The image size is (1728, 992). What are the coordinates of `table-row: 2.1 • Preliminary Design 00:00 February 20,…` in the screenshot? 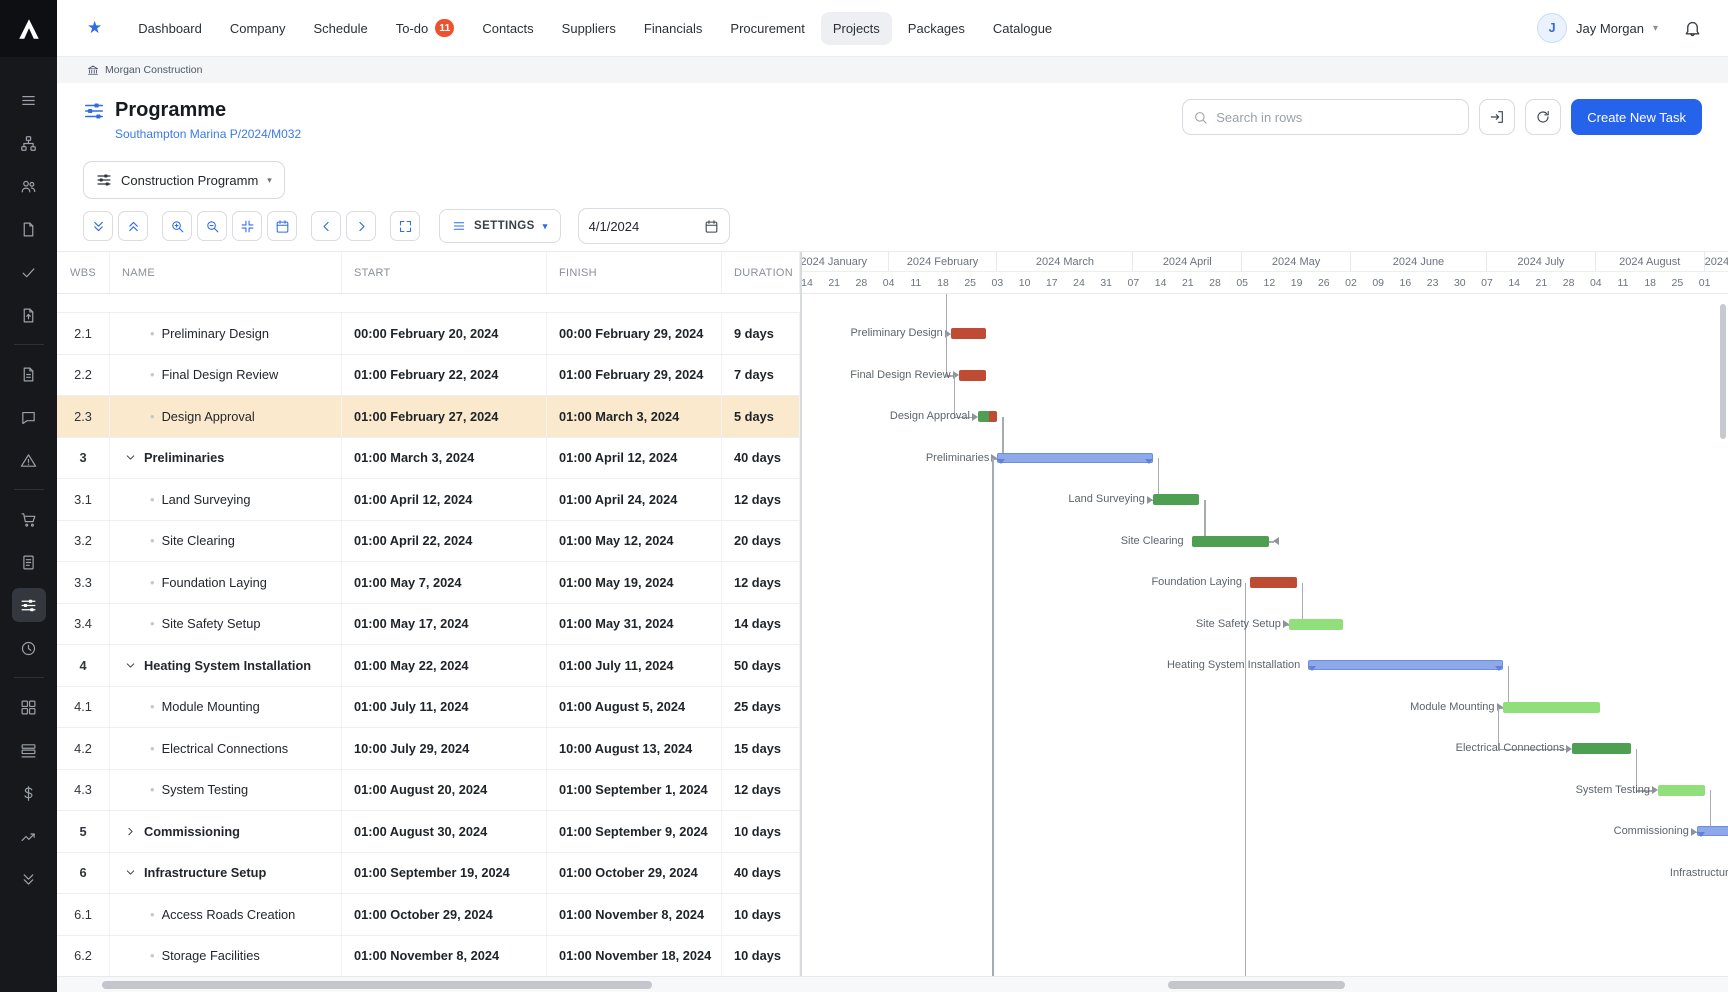 It's located at (428, 334).